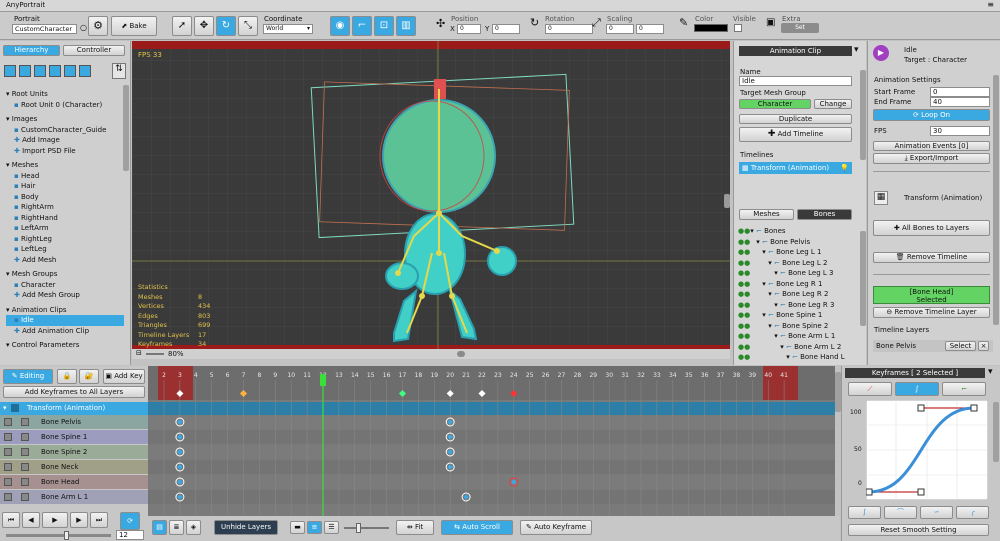 The height and width of the screenshot is (541, 1000). I want to click on smooth-curve-button: ∫, so click(917, 389).